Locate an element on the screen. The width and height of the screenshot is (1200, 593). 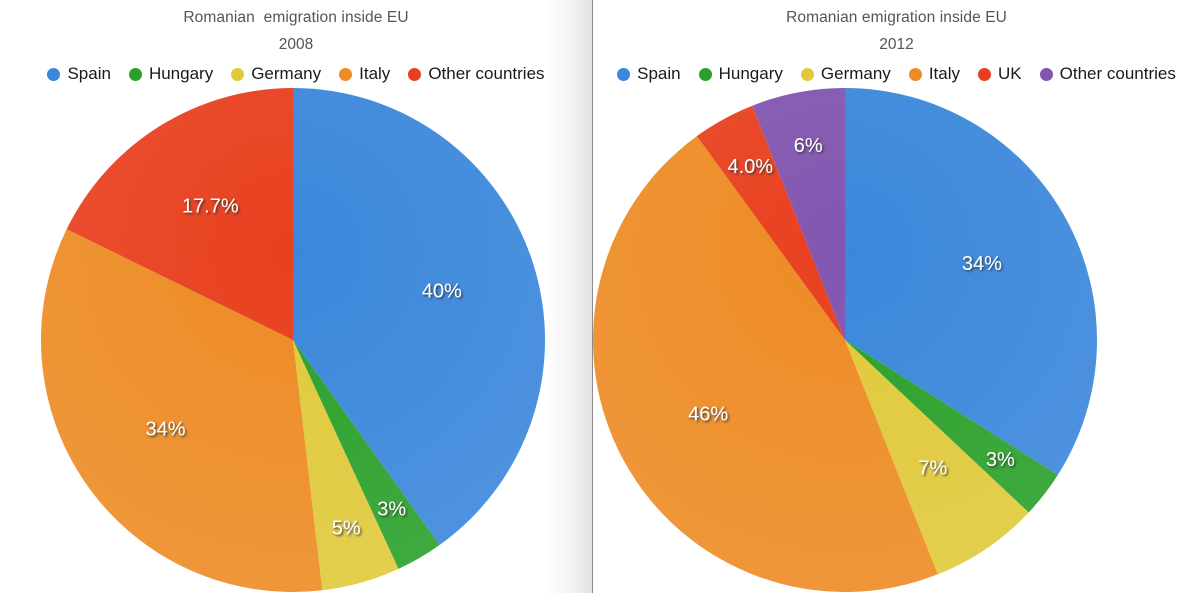
pie-slice-label: 17.7% is located at coordinates (210, 207).